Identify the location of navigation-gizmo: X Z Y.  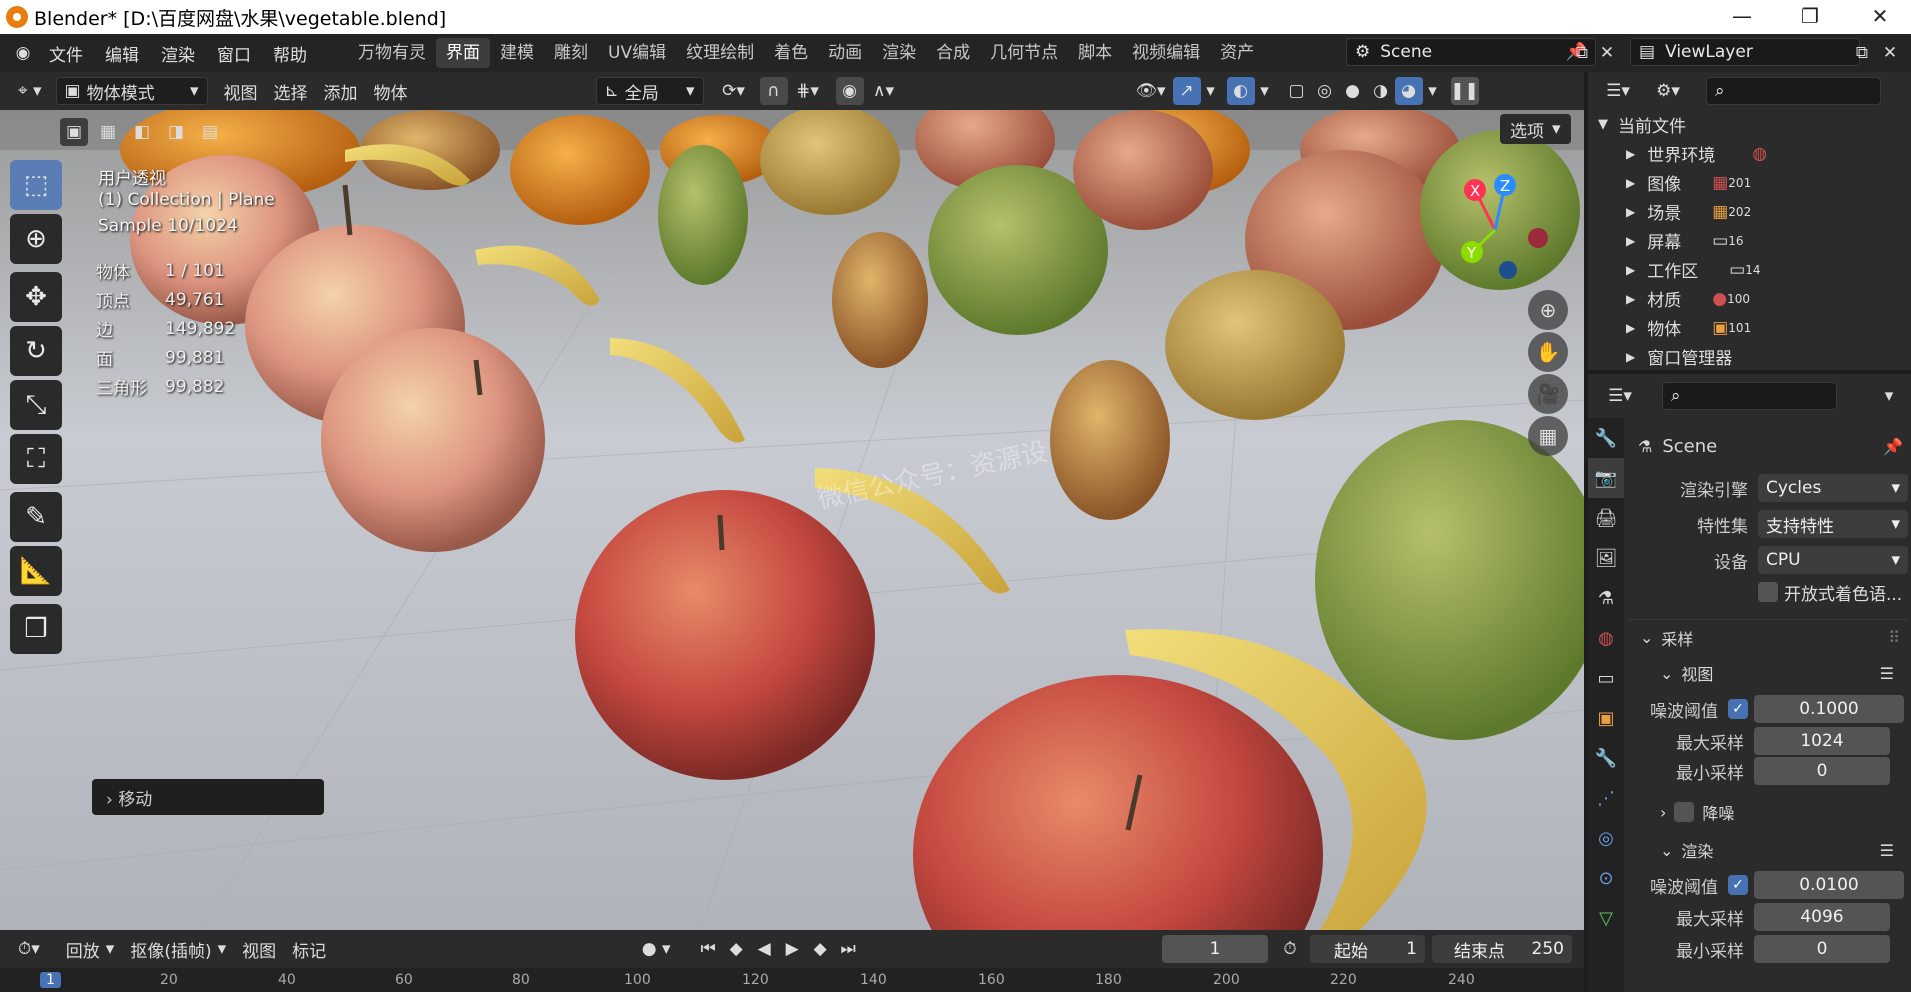
(1495, 225).